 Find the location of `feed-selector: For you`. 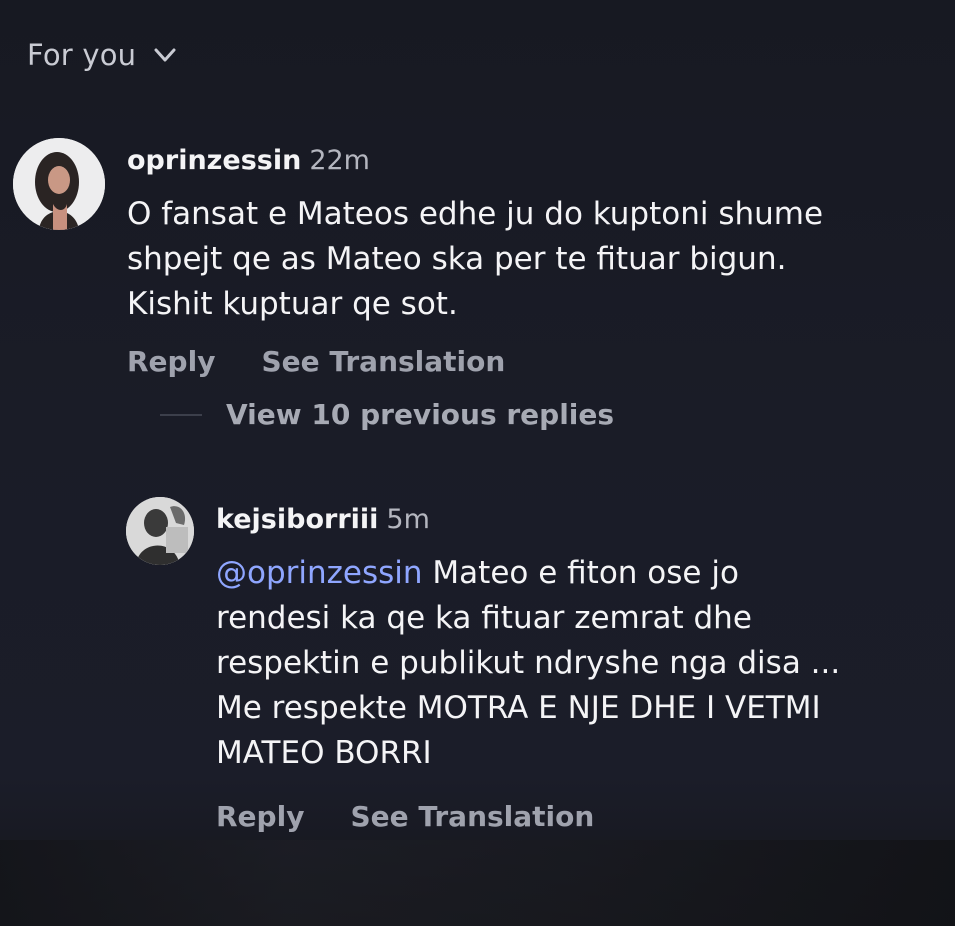

feed-selector: For you is located at coordinates (102, 55).